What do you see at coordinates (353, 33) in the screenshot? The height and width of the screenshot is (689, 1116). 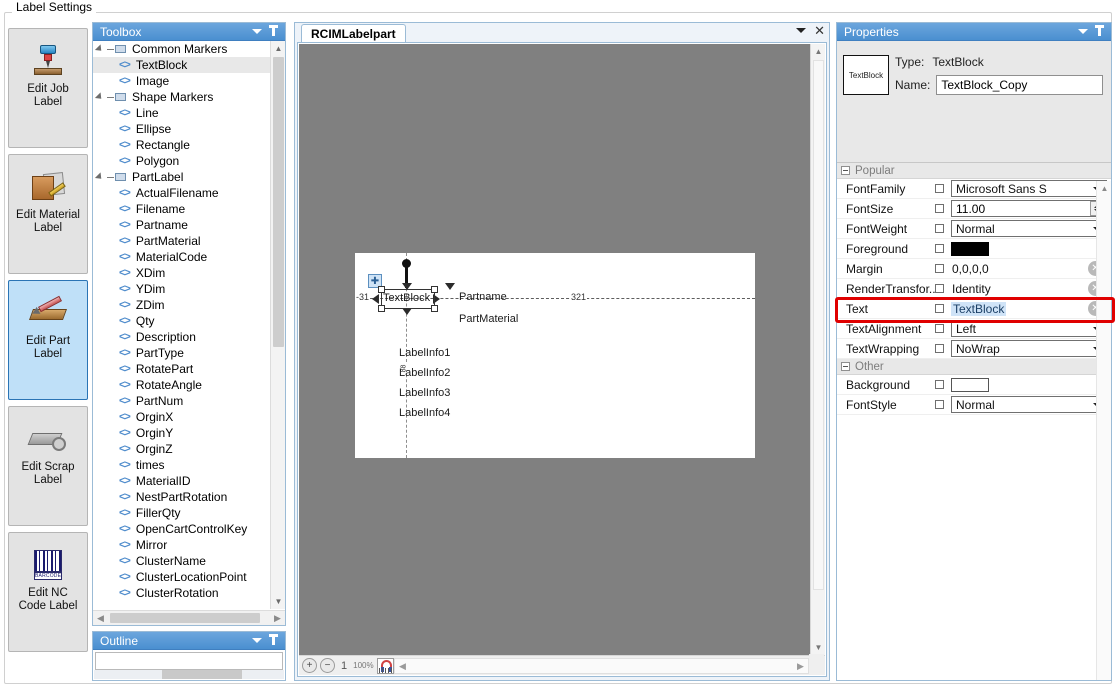 I see `tab-rcimlabelpart: RCIMLabelpart` at bounding box center [353, 33].